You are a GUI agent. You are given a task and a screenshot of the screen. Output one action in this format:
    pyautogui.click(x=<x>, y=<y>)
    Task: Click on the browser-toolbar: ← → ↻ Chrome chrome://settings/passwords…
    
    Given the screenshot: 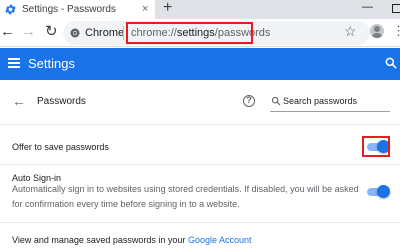 What is the action you would take?
    pyautogui.click(x=200, y=33)
    